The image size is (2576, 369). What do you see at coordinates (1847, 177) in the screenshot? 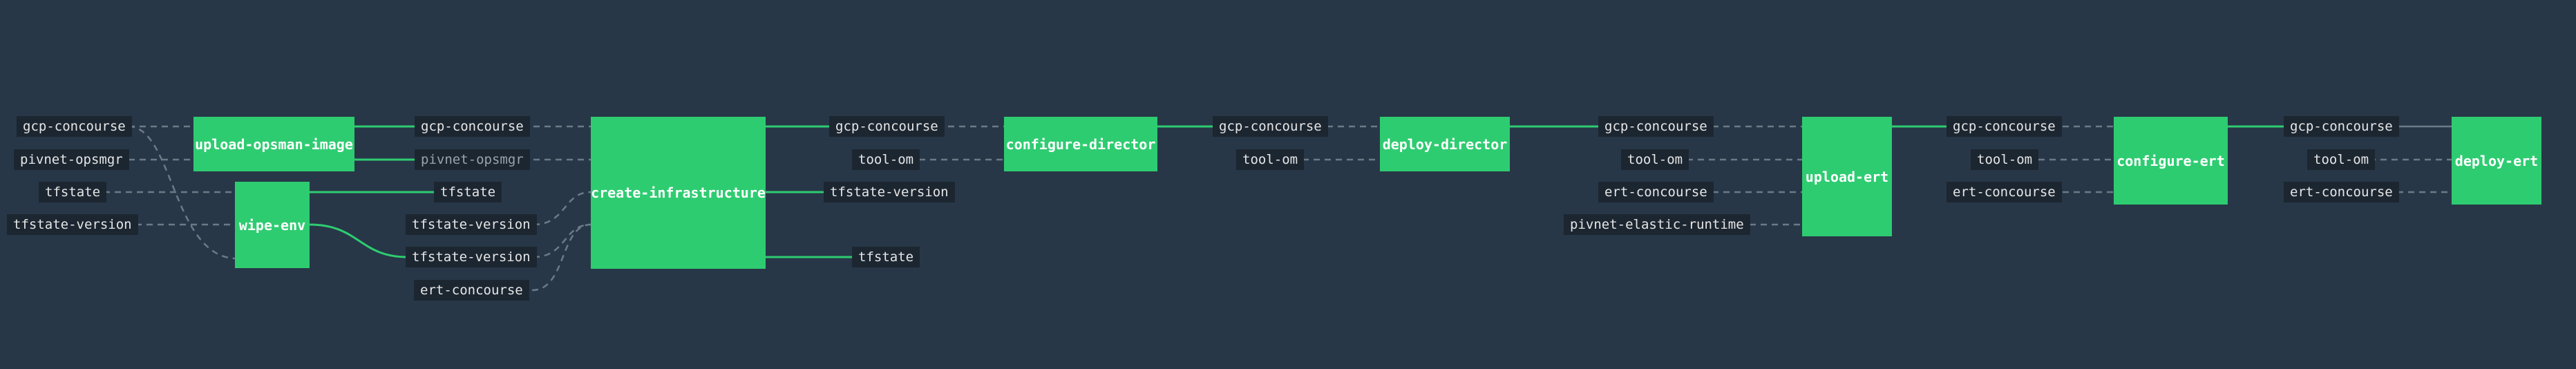
I see `job-upload-ert: upload-ert` at bounding box center [1847, 177].